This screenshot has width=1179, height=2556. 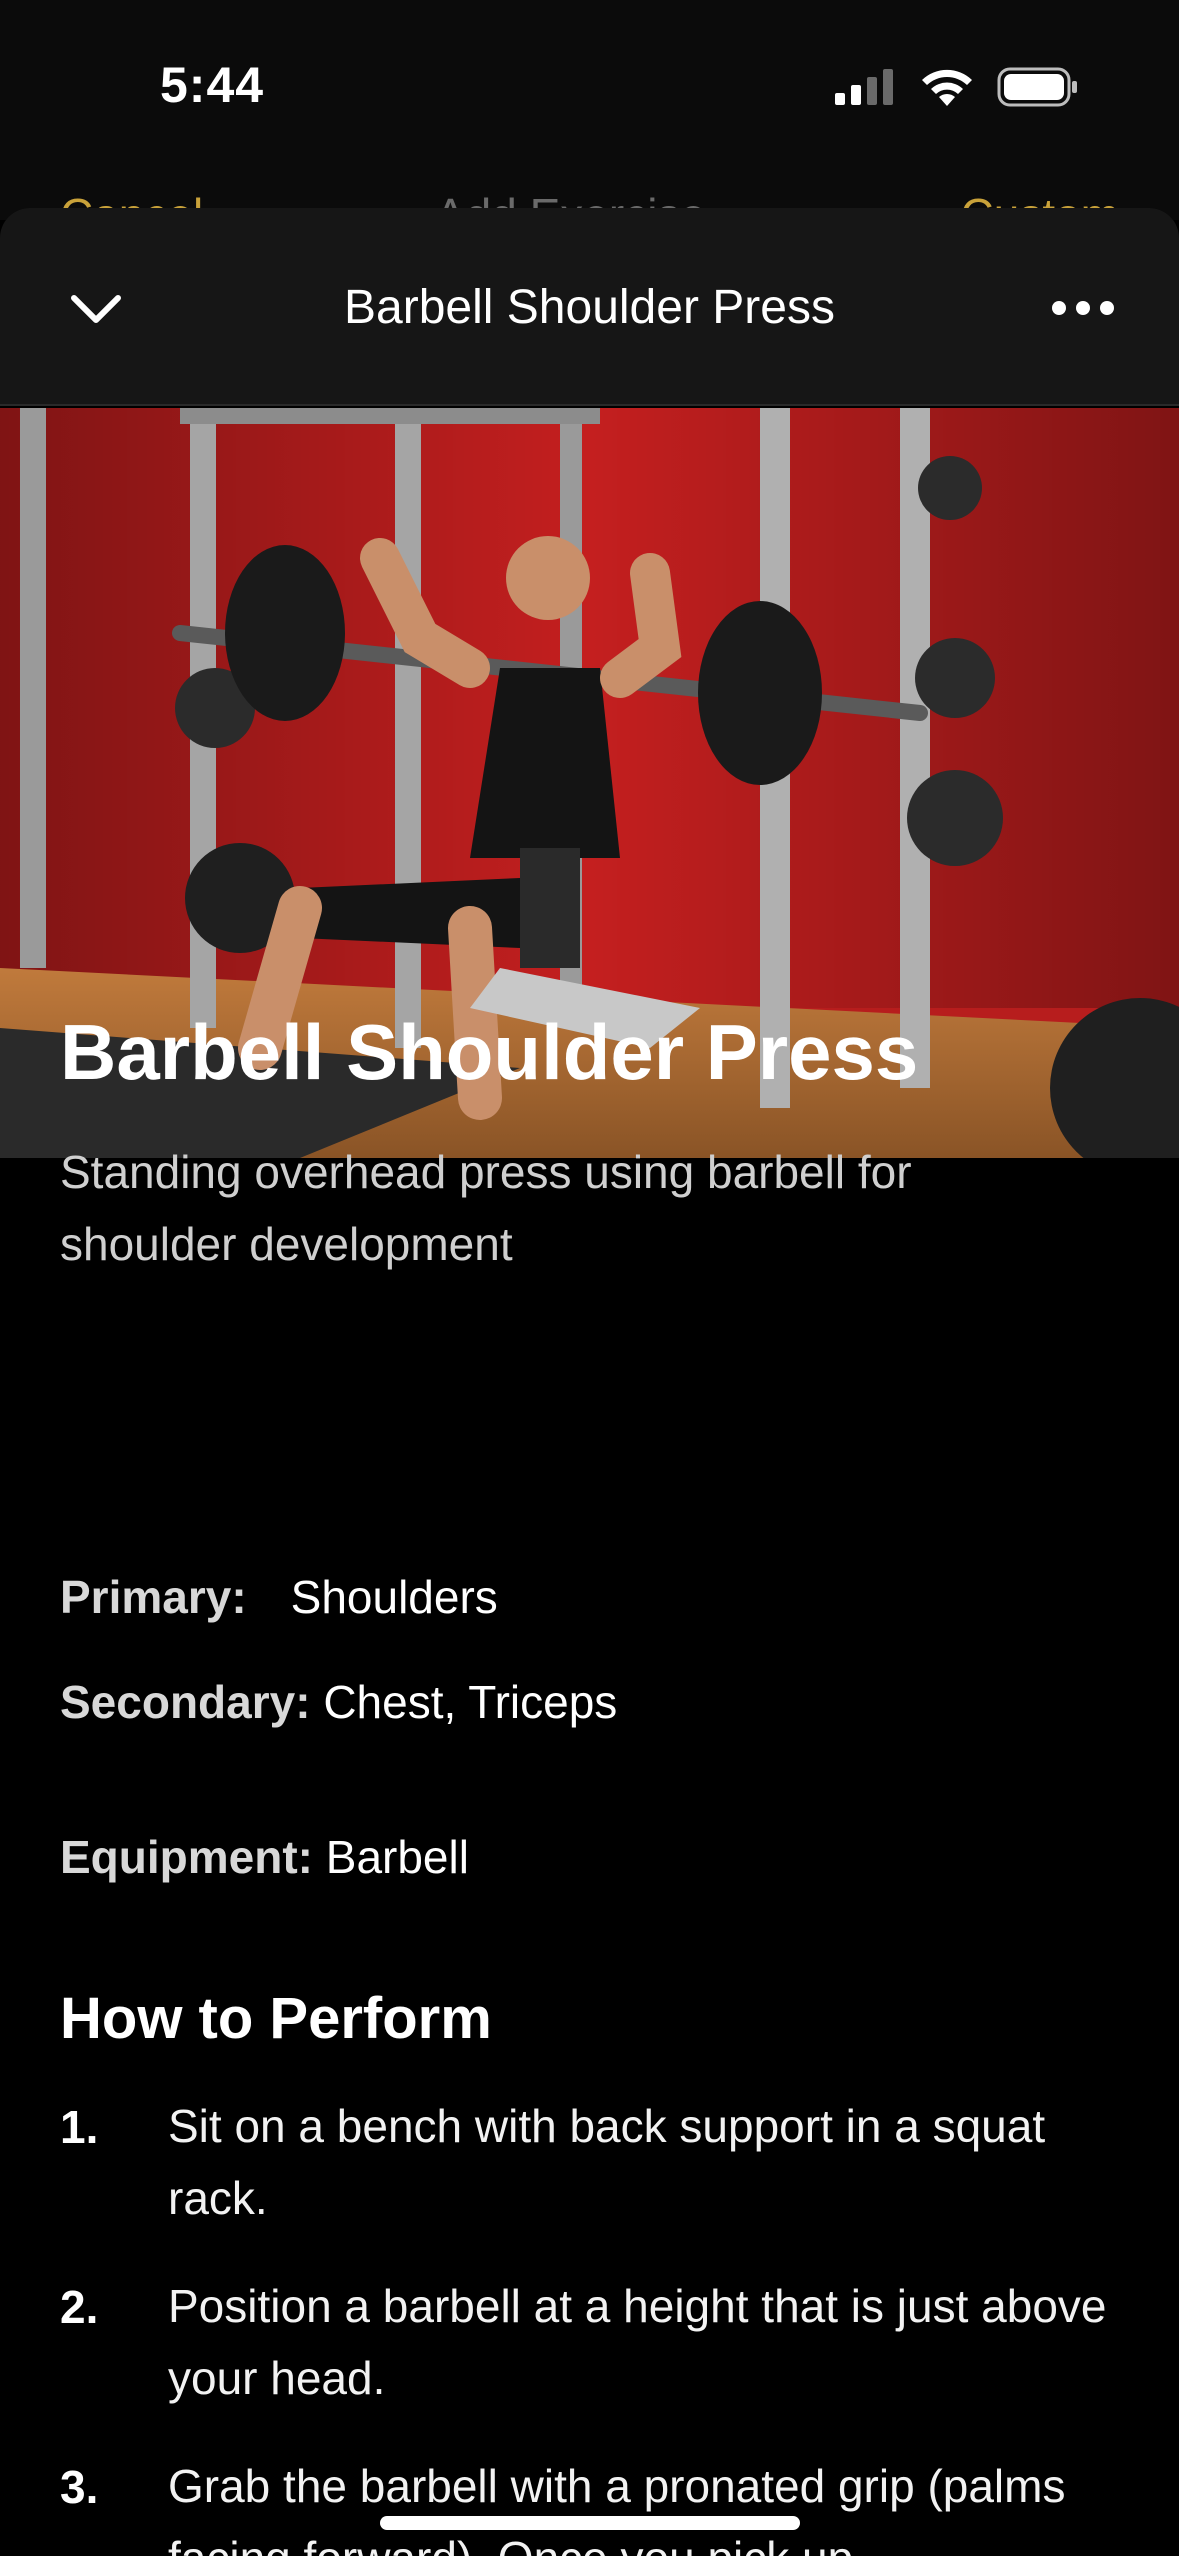 What do you see at coordinates (185, 1702) in the screenshot?
I see `secondary-label: Secondary:` at bounding box center [185, 1702].